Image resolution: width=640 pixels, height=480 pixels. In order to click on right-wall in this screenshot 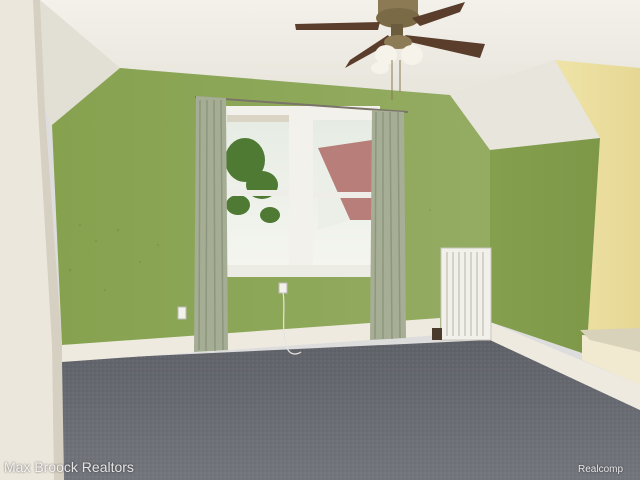, I will do `click(545, 246)`.